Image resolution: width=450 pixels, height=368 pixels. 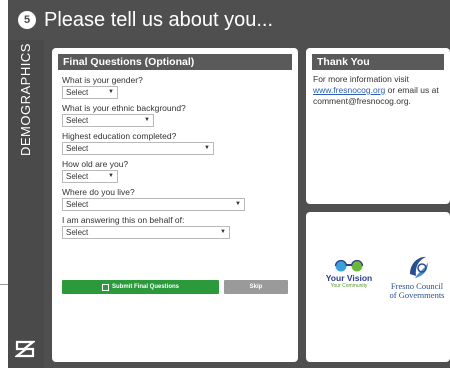 What do you see at coordinates (98, 192) in the screenshot?
I see `question-label: Where do you live?` at bounding box center [98, 192].